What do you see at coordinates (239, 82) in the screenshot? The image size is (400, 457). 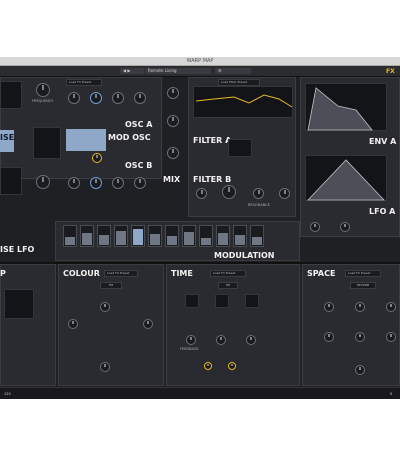 I see `filter-preset-dropdown: Load Filter Preset` at bounding box center [239, 82].